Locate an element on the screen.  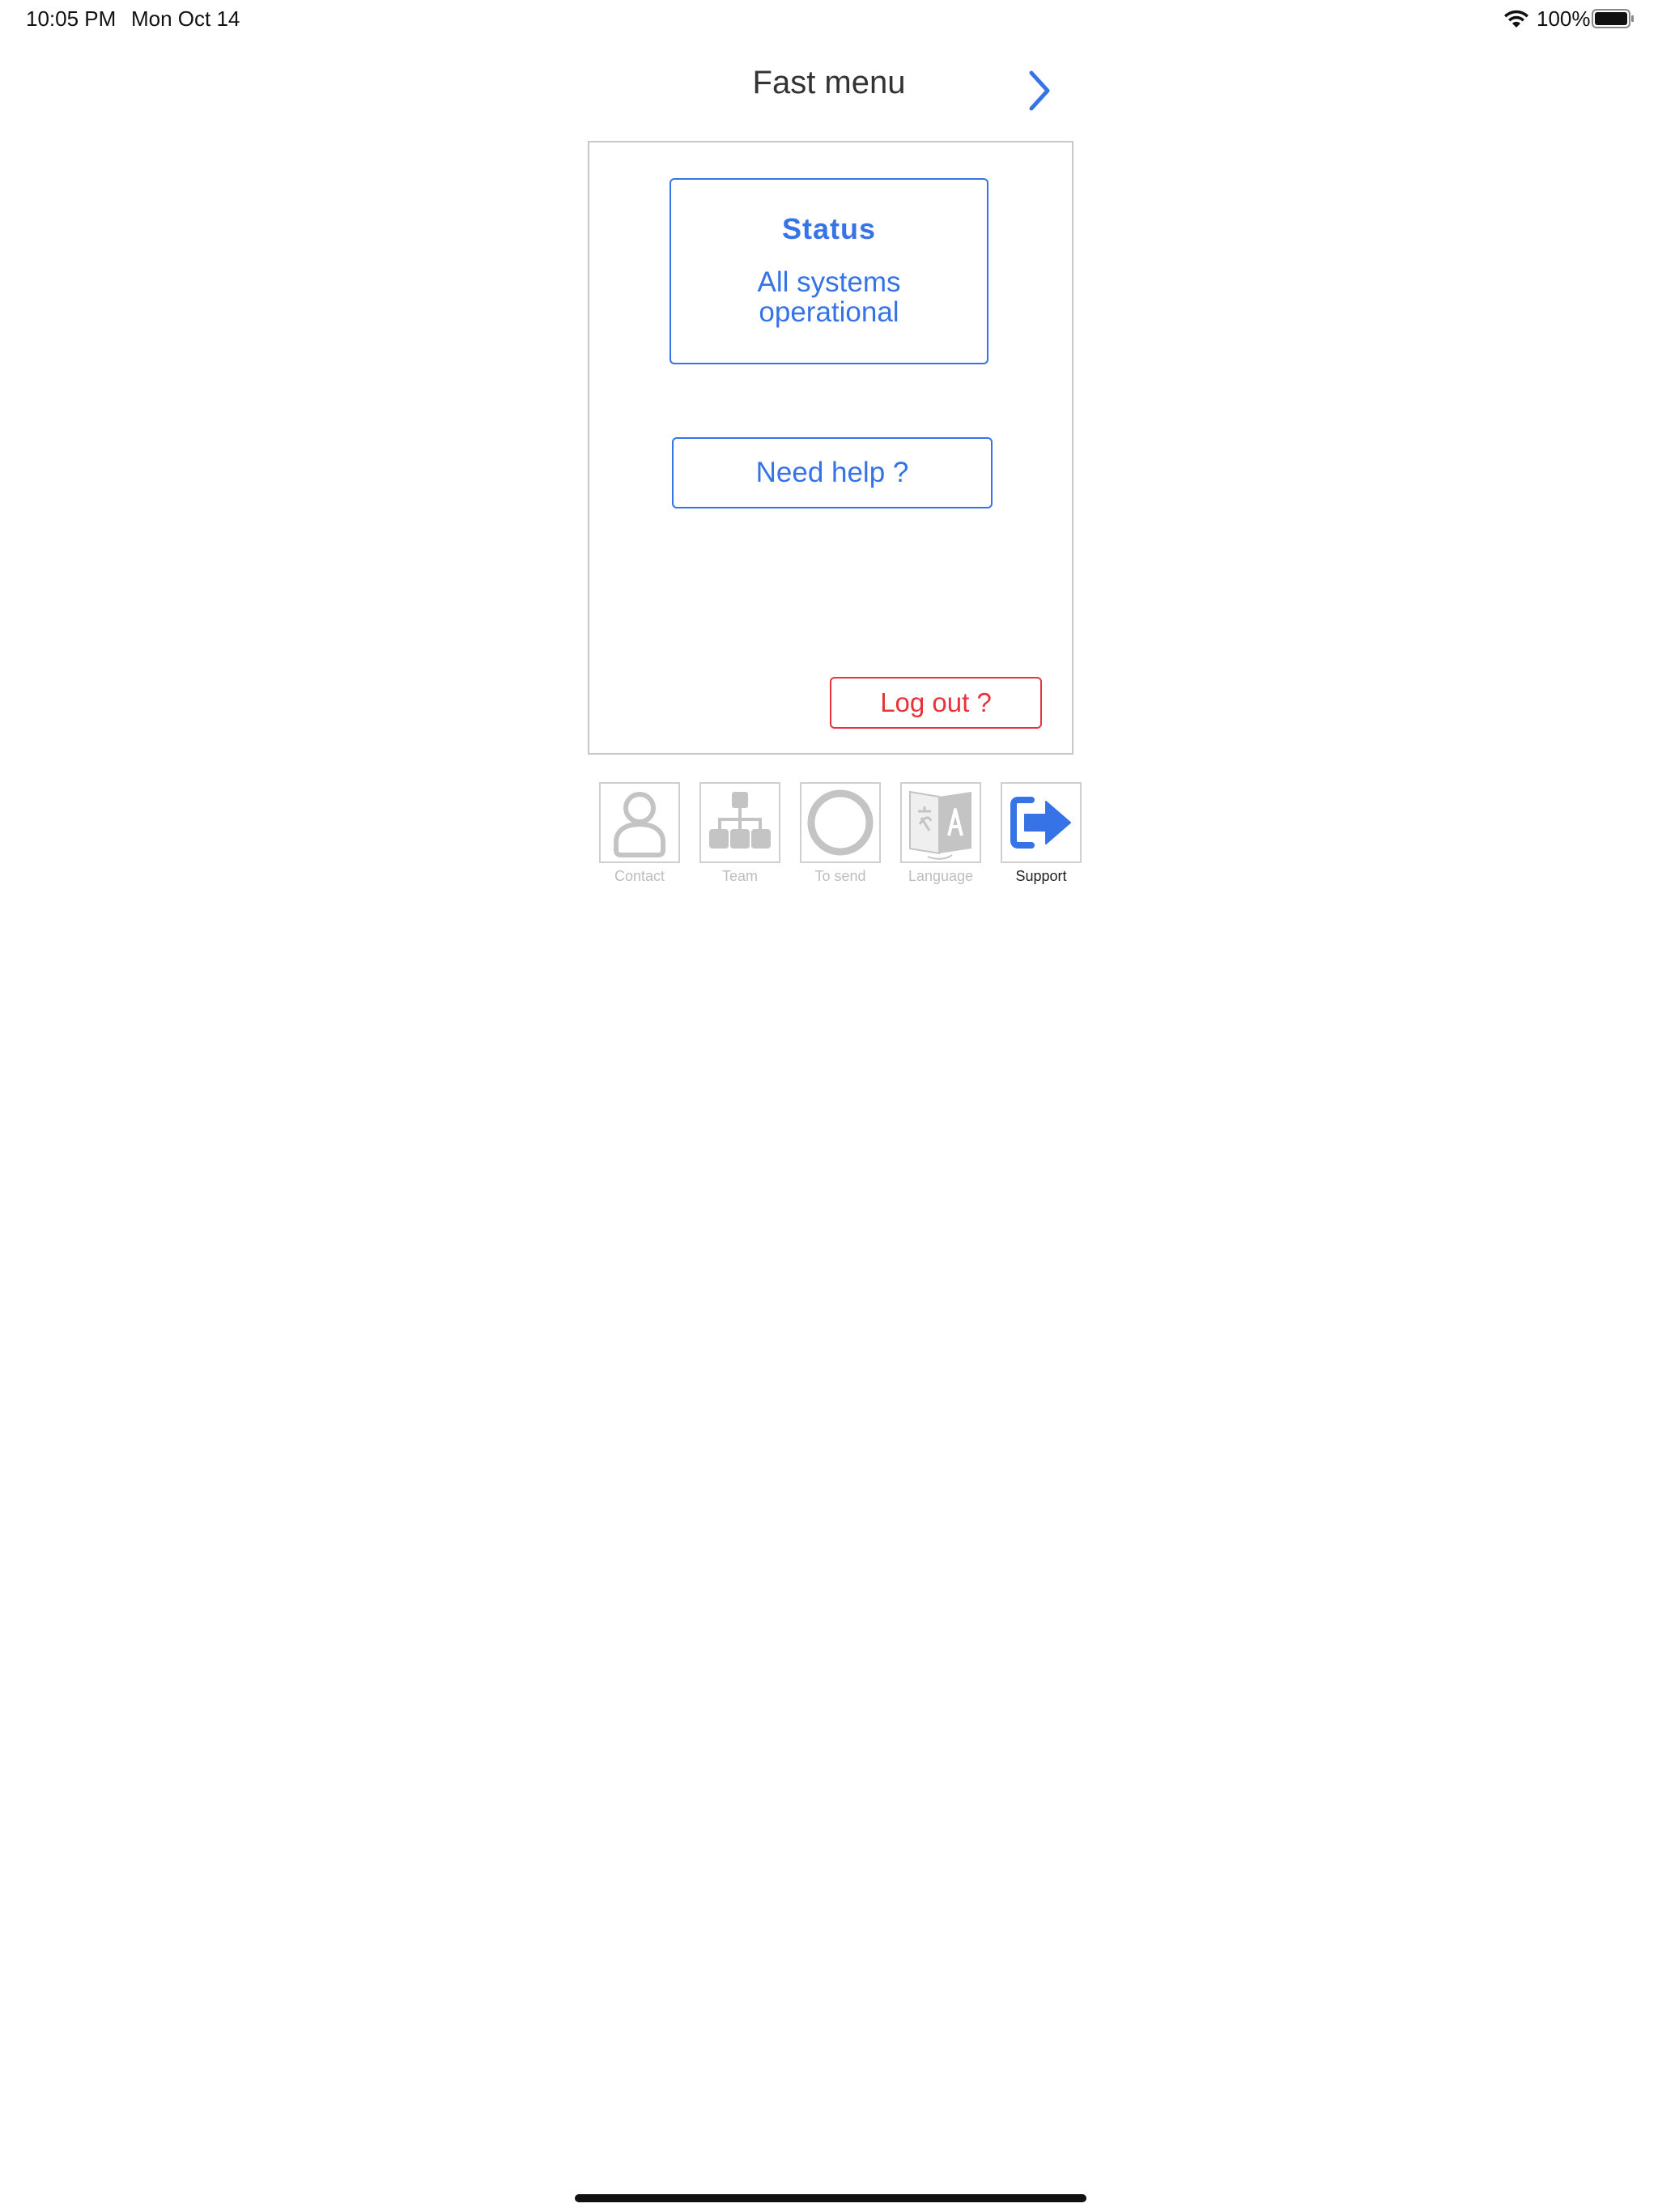
tab-team-box is located at coordinates (739, 823).